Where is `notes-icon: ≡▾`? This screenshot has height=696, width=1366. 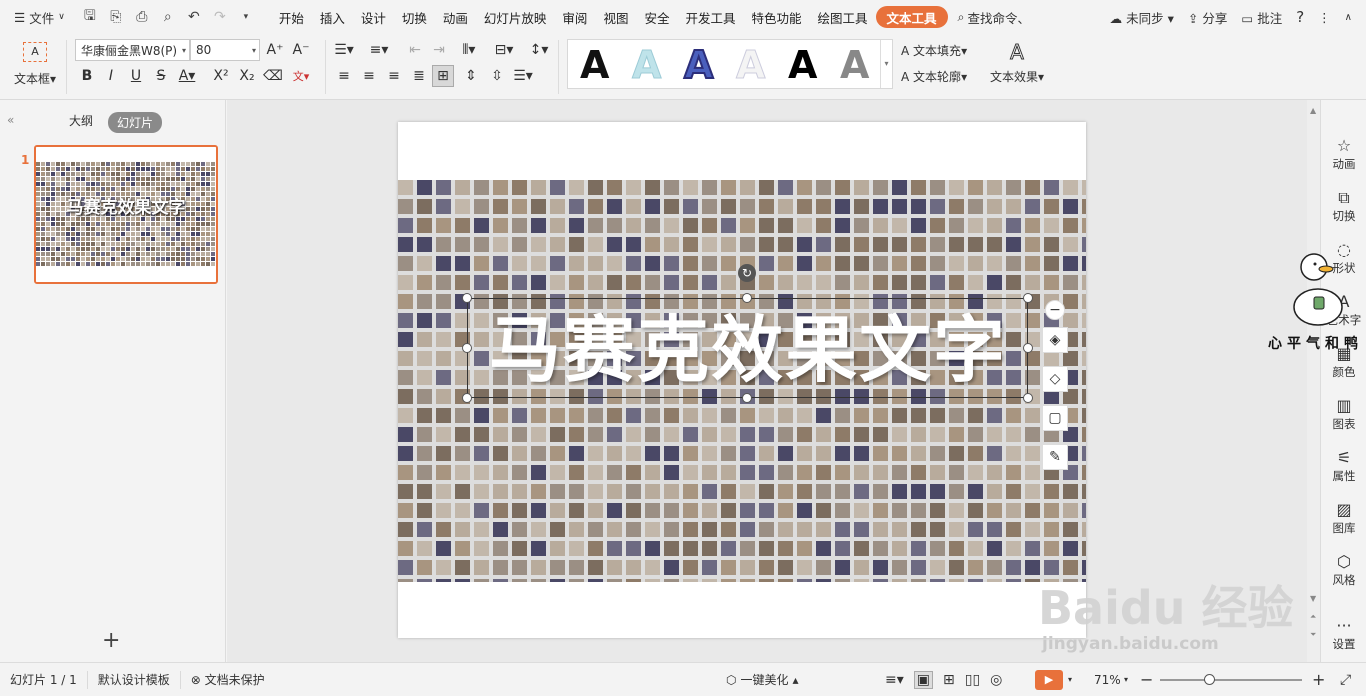
notes-icon: ≡▾ is located at coordinates (894, 680).